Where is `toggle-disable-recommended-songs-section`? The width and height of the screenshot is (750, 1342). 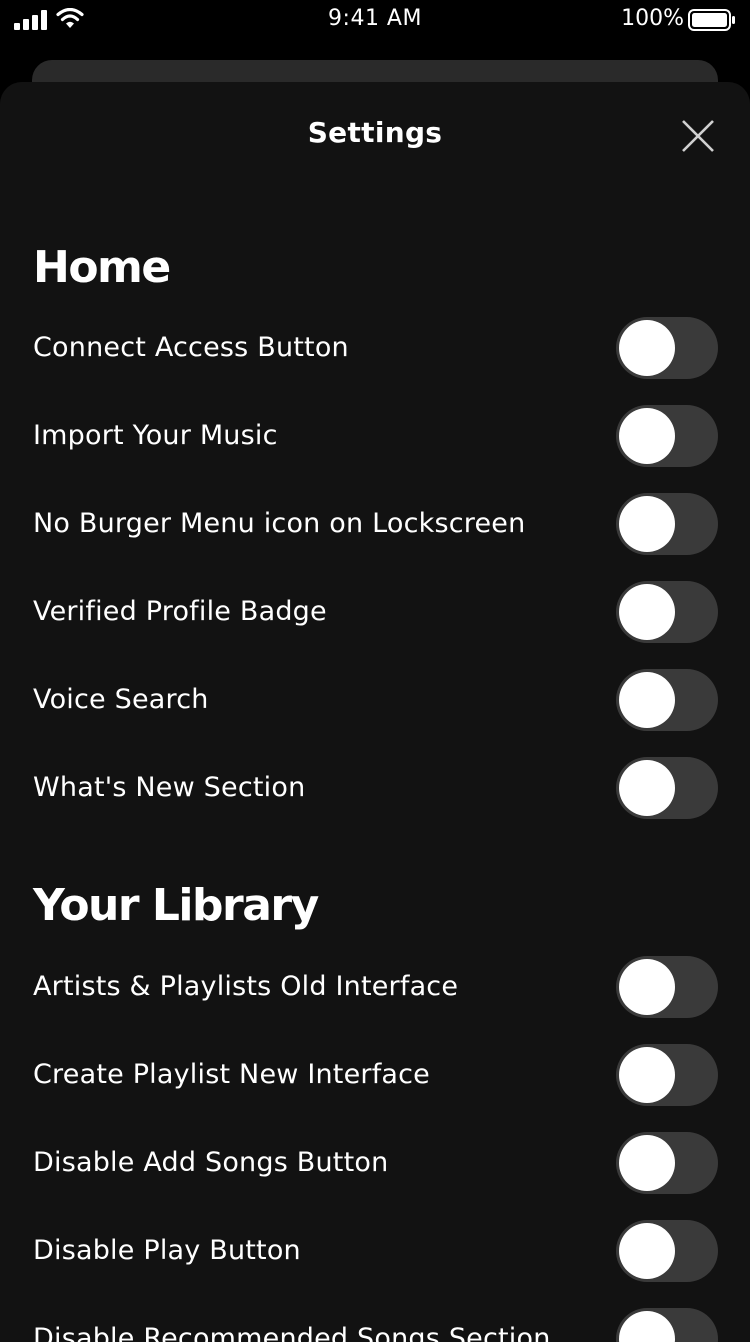
toggle-disable-recommended-songs-section is located at coordinates (667, 1325).